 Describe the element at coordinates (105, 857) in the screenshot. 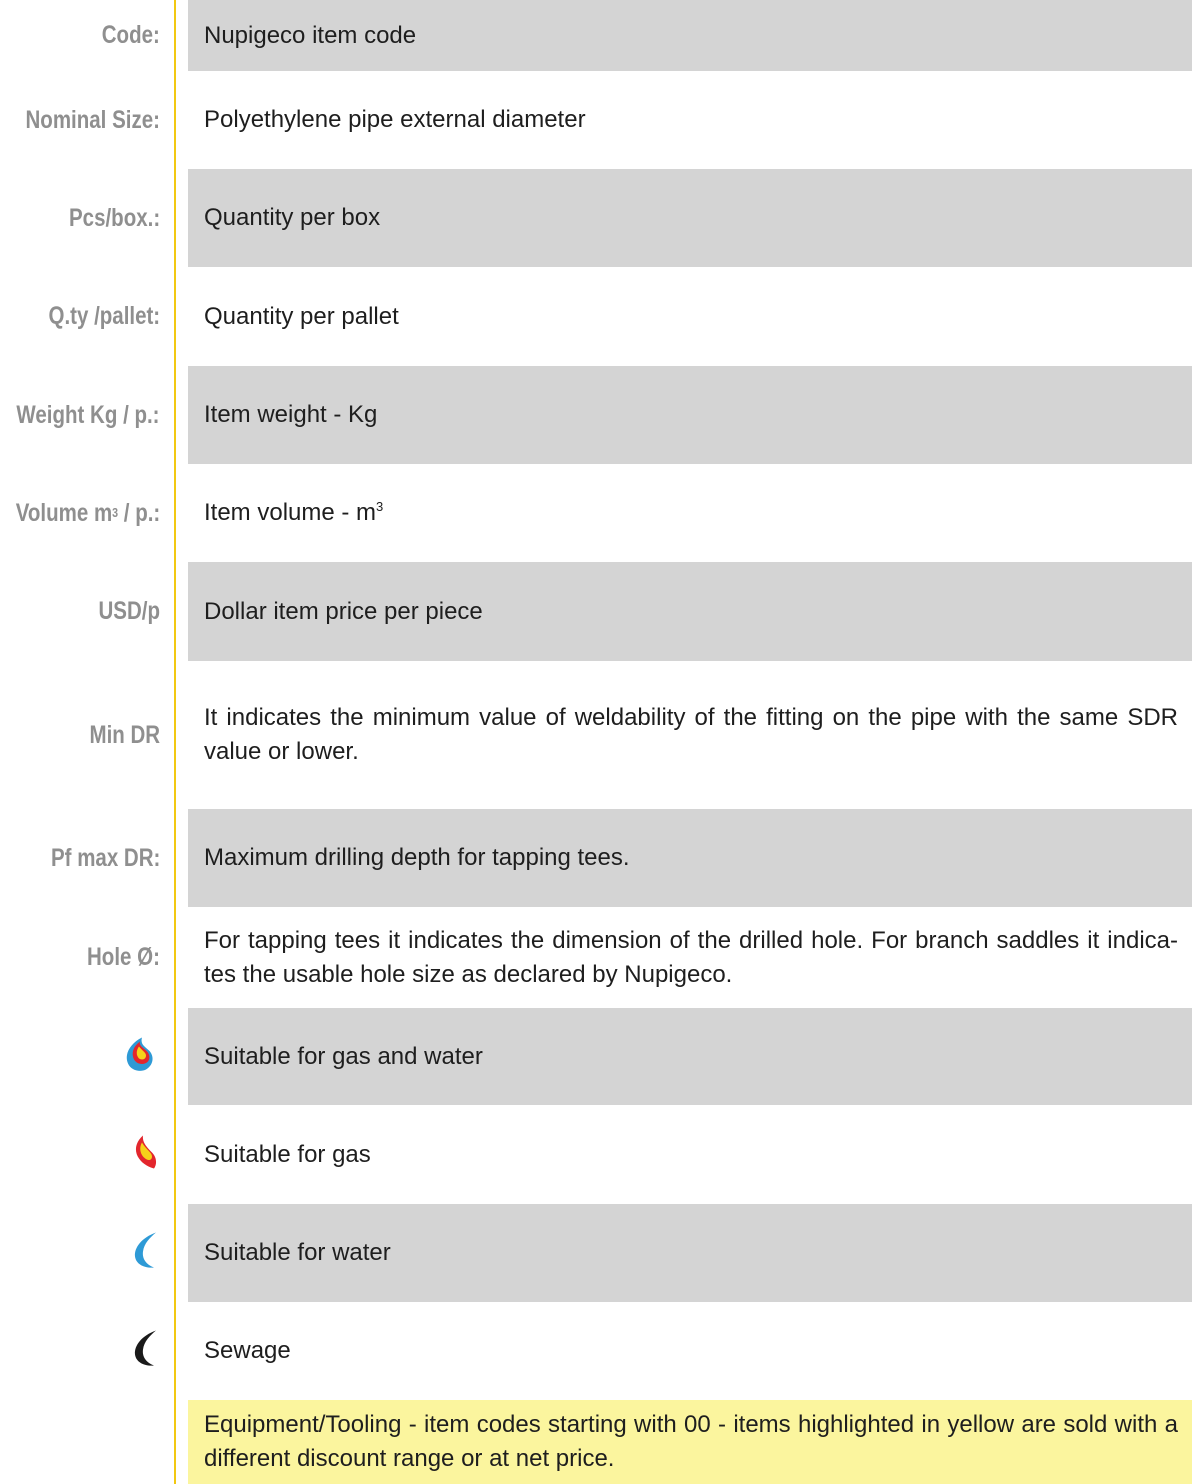

I see `pf-max-dr-label: Pf max DR:` at that location.